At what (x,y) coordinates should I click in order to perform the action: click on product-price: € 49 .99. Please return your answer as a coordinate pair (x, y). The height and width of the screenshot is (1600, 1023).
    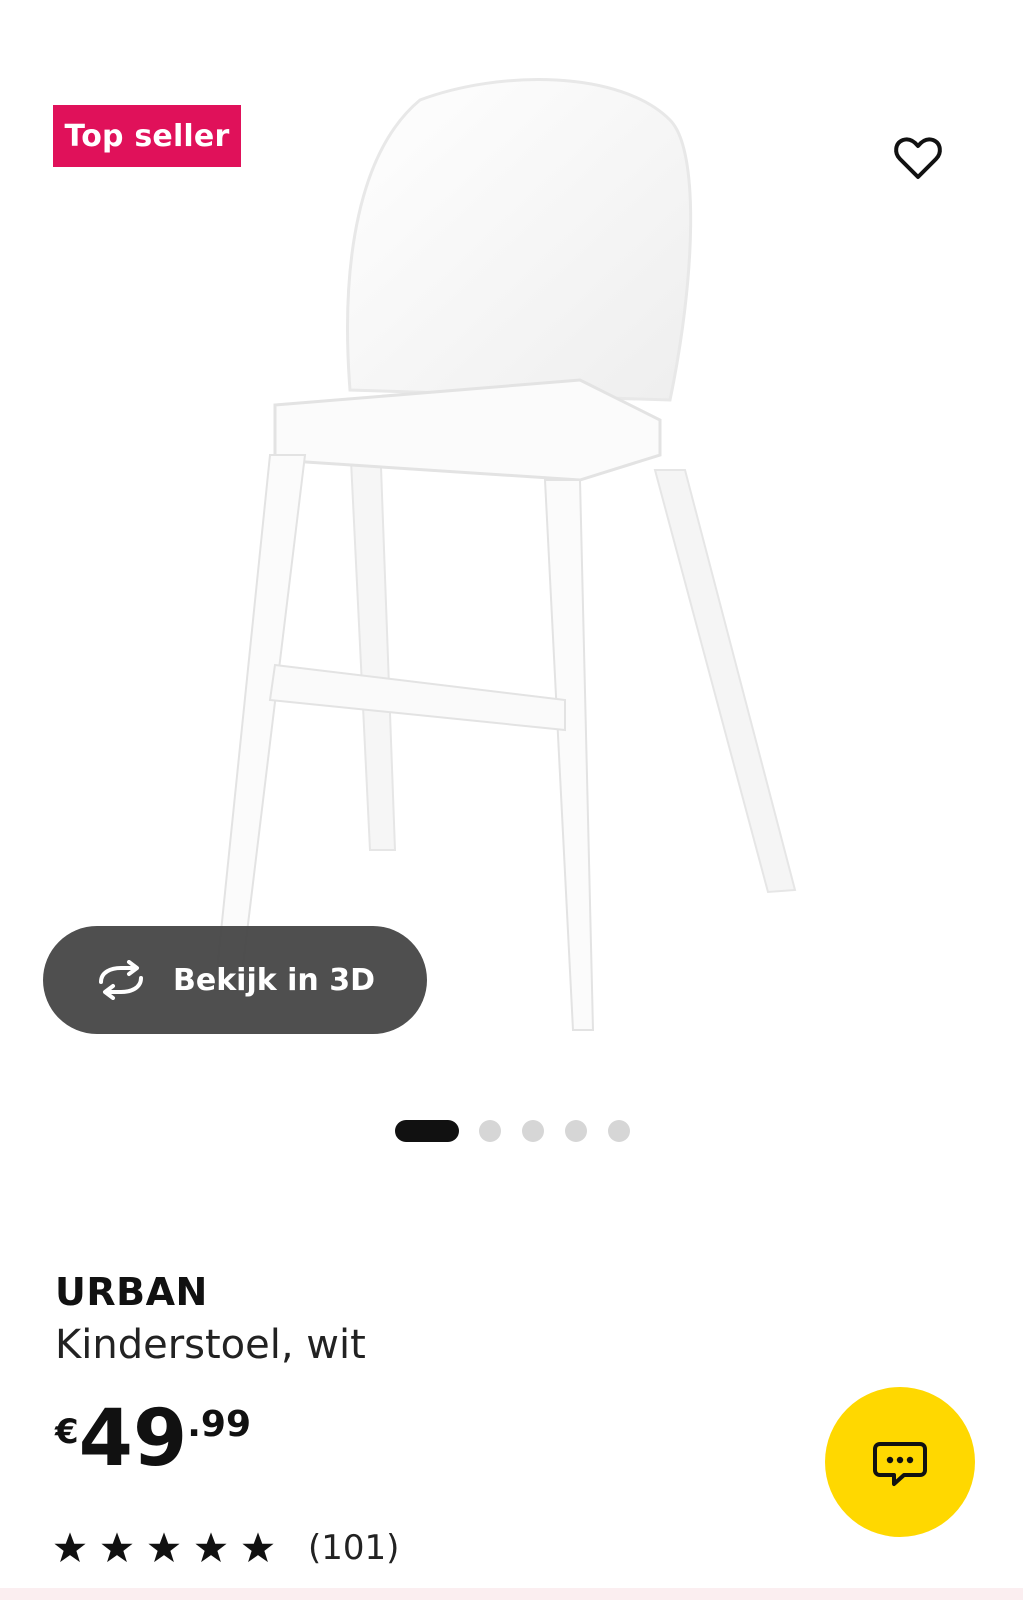
    Looking at the image, I should click on (153, 1439).